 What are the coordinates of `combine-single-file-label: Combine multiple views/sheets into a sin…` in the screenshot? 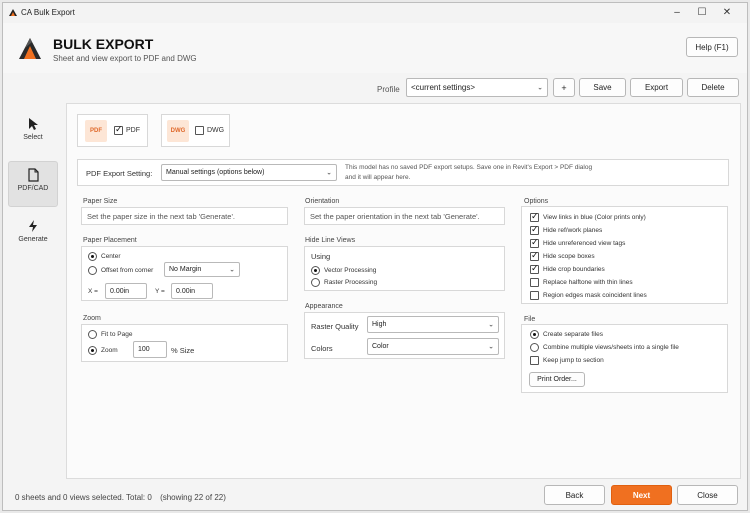 It's located at (611, 347).